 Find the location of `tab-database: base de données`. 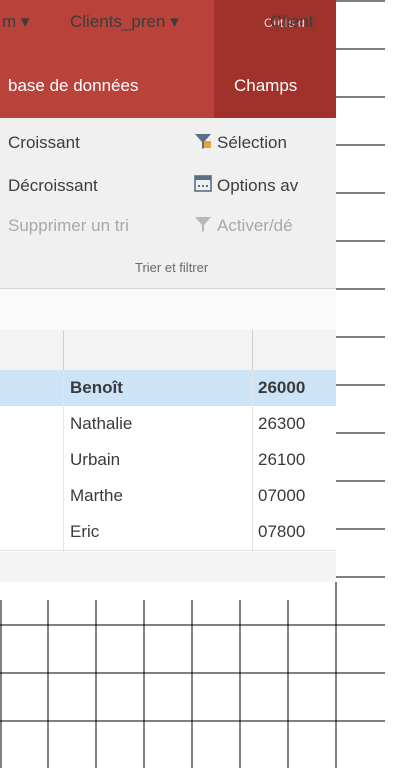

tab-database: base de données is located at coordinates (73, 86).